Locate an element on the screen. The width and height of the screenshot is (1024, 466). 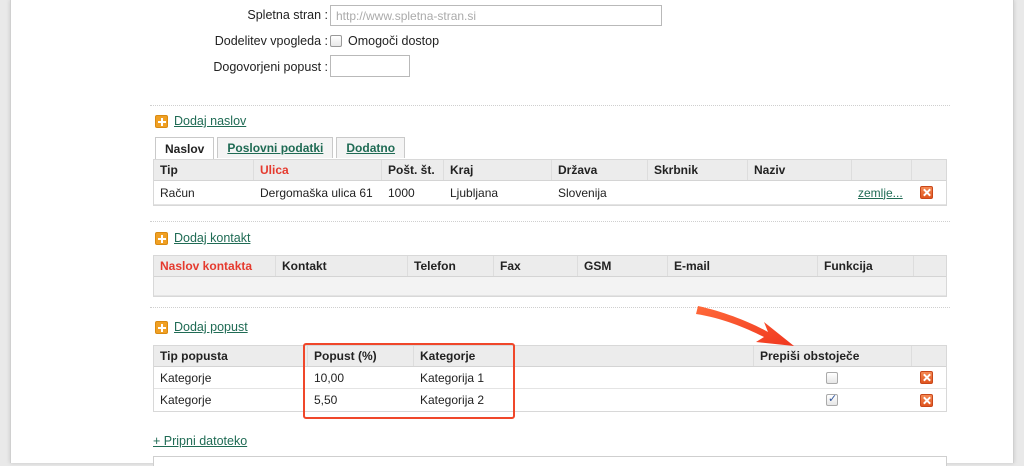
cell-naziv is located at coordinates (751, 192).